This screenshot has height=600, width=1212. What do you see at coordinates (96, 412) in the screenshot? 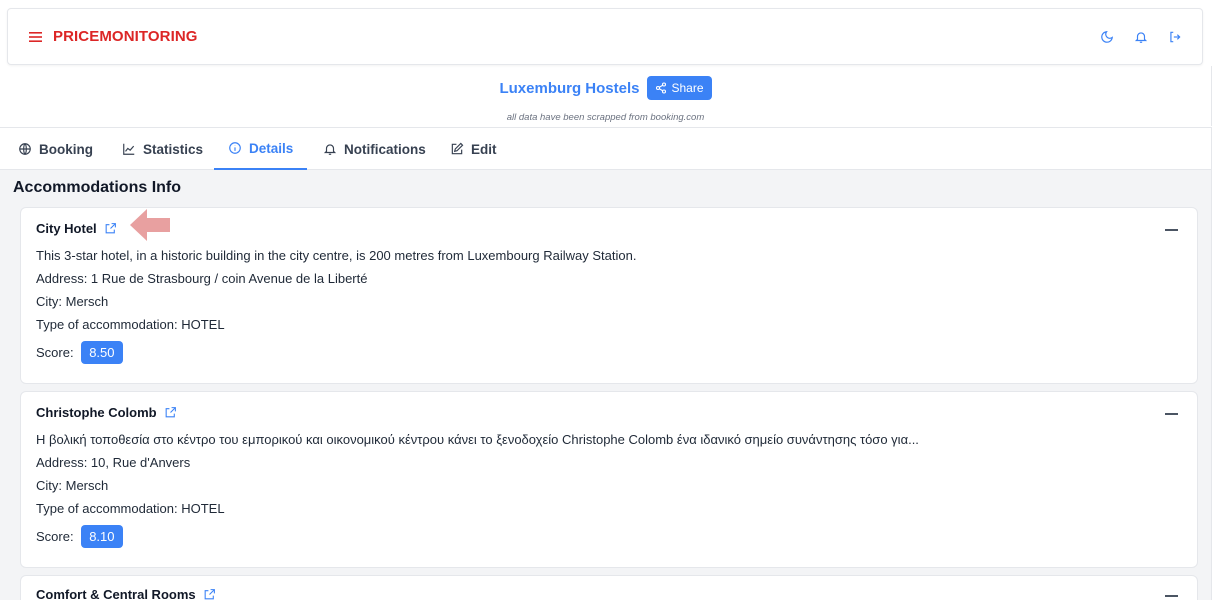
I see `accommodation-name: Christophe Colomb` at bounding box center [96, 412].